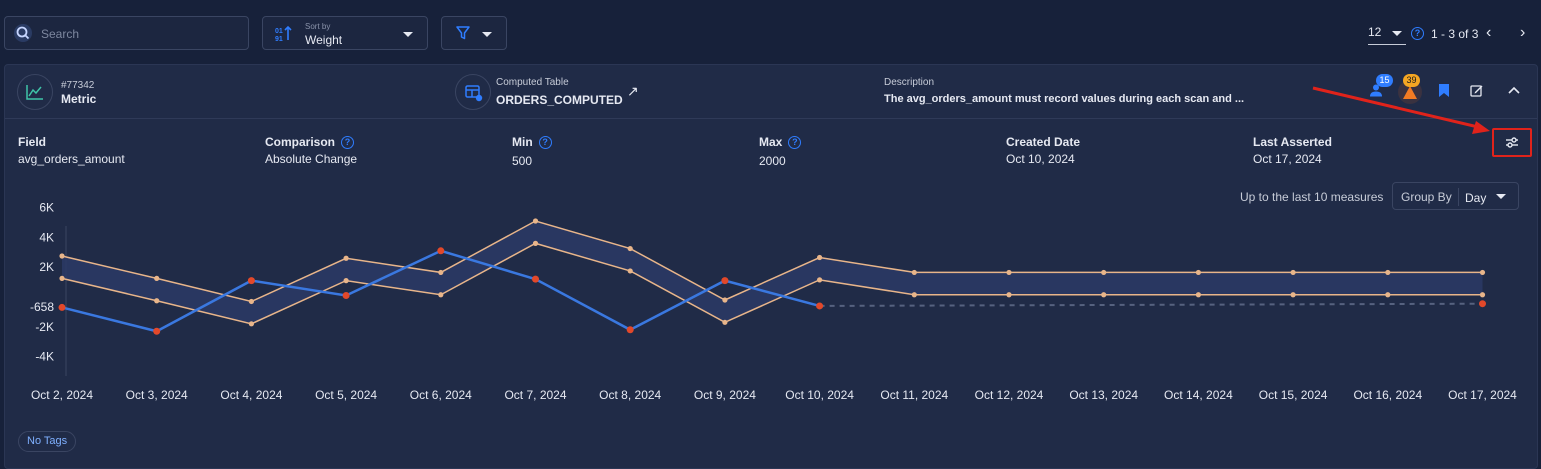  What do you see at coordinates (772, 161) in the screenshot?
I see `max-value: 2000` at bounding box center [772, 161].